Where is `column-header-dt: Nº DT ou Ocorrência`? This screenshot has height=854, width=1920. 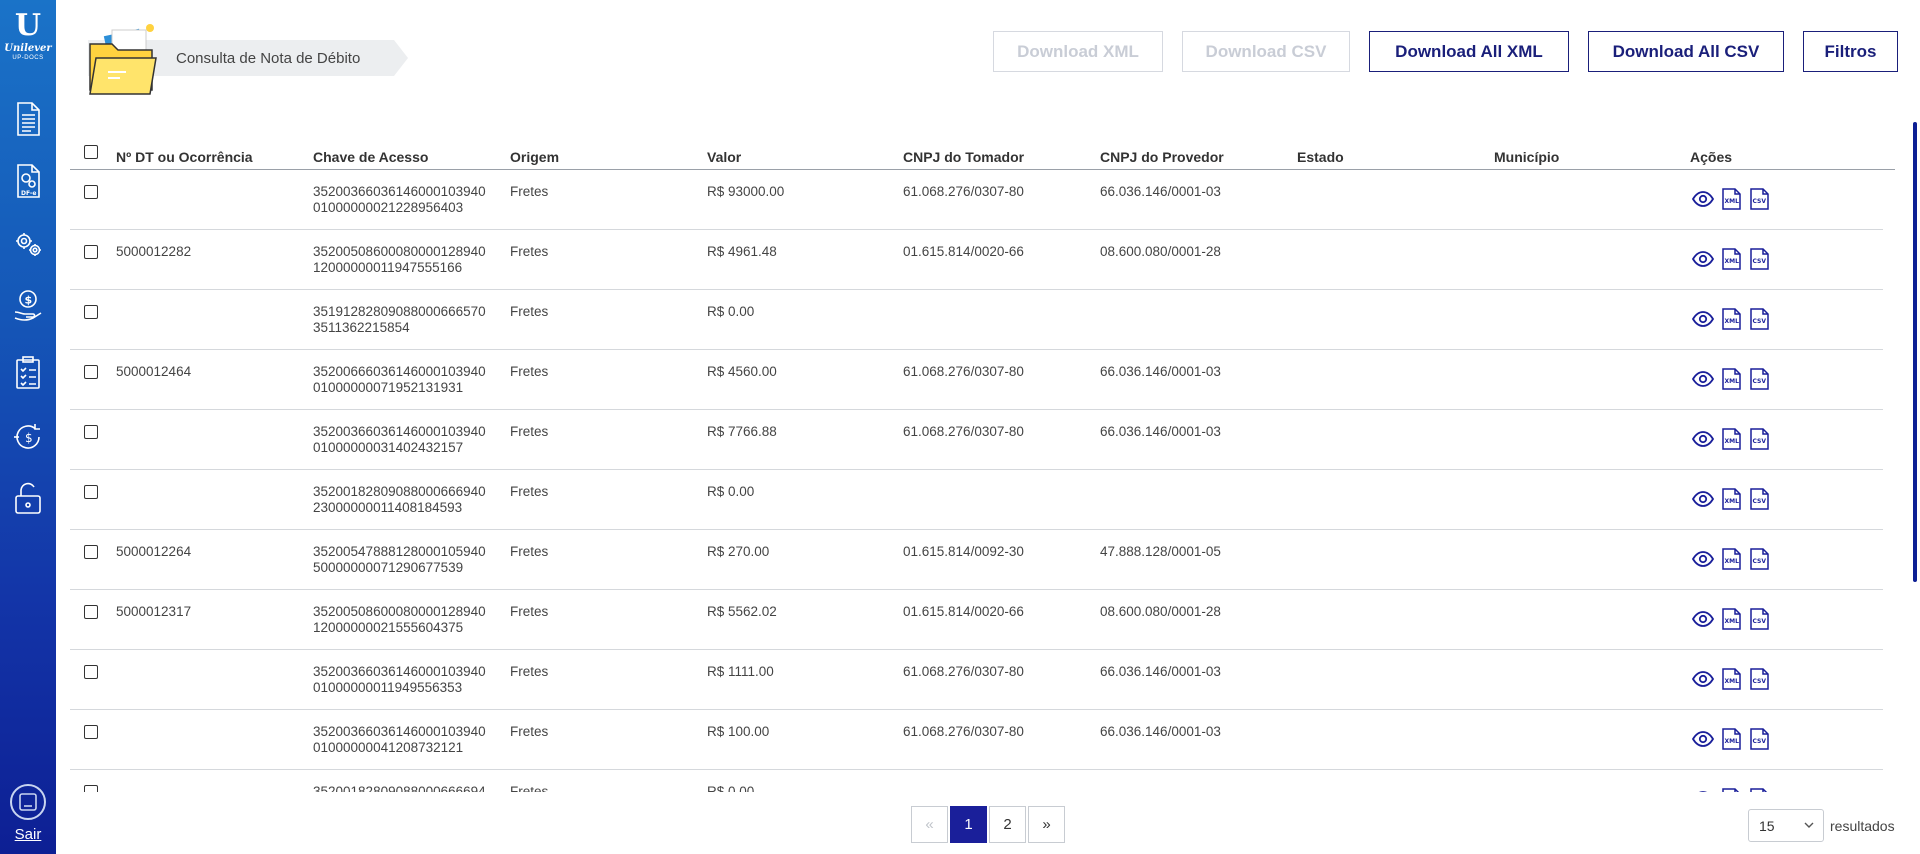 column-header-dt: Nº DT ou Ocorrência is located at coordinates (184, 157).